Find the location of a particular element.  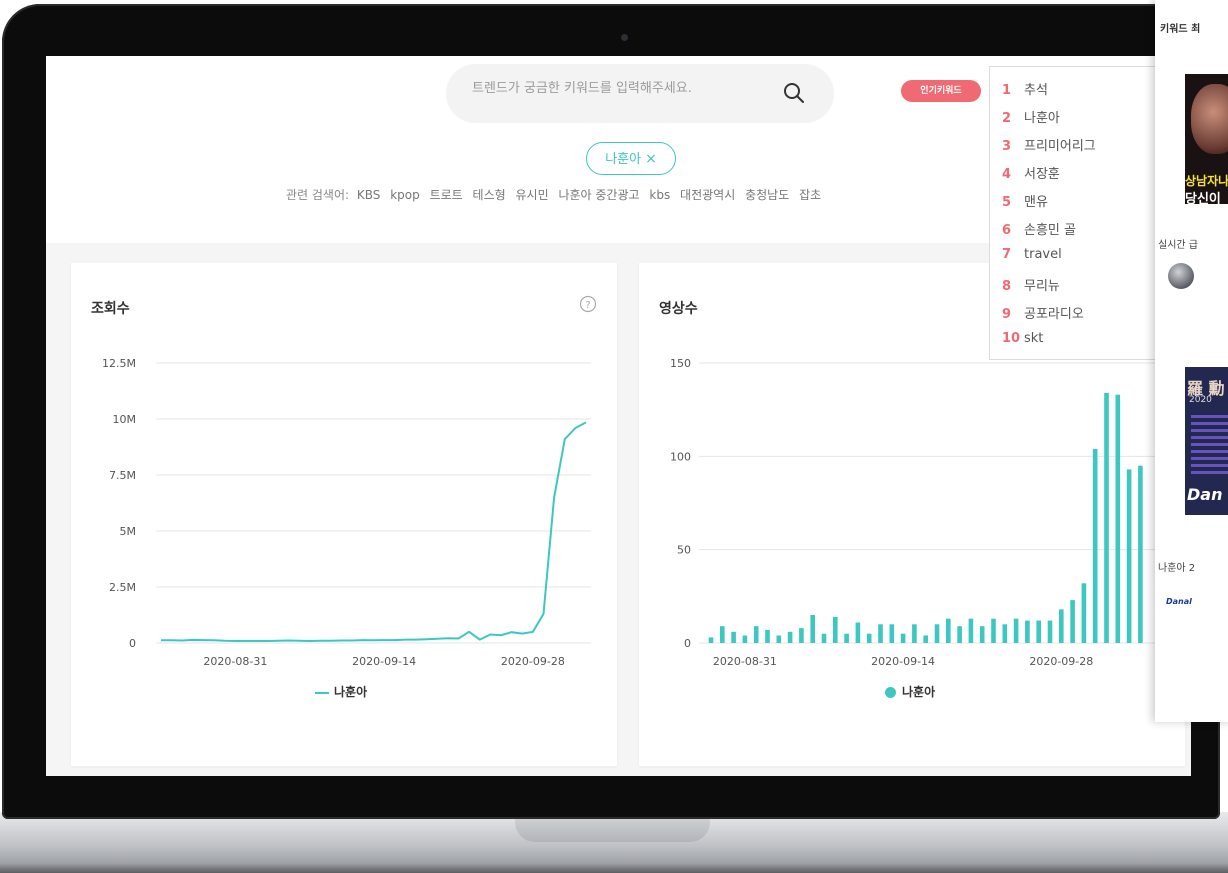

camera-icon is located at coordinates (624, 37).